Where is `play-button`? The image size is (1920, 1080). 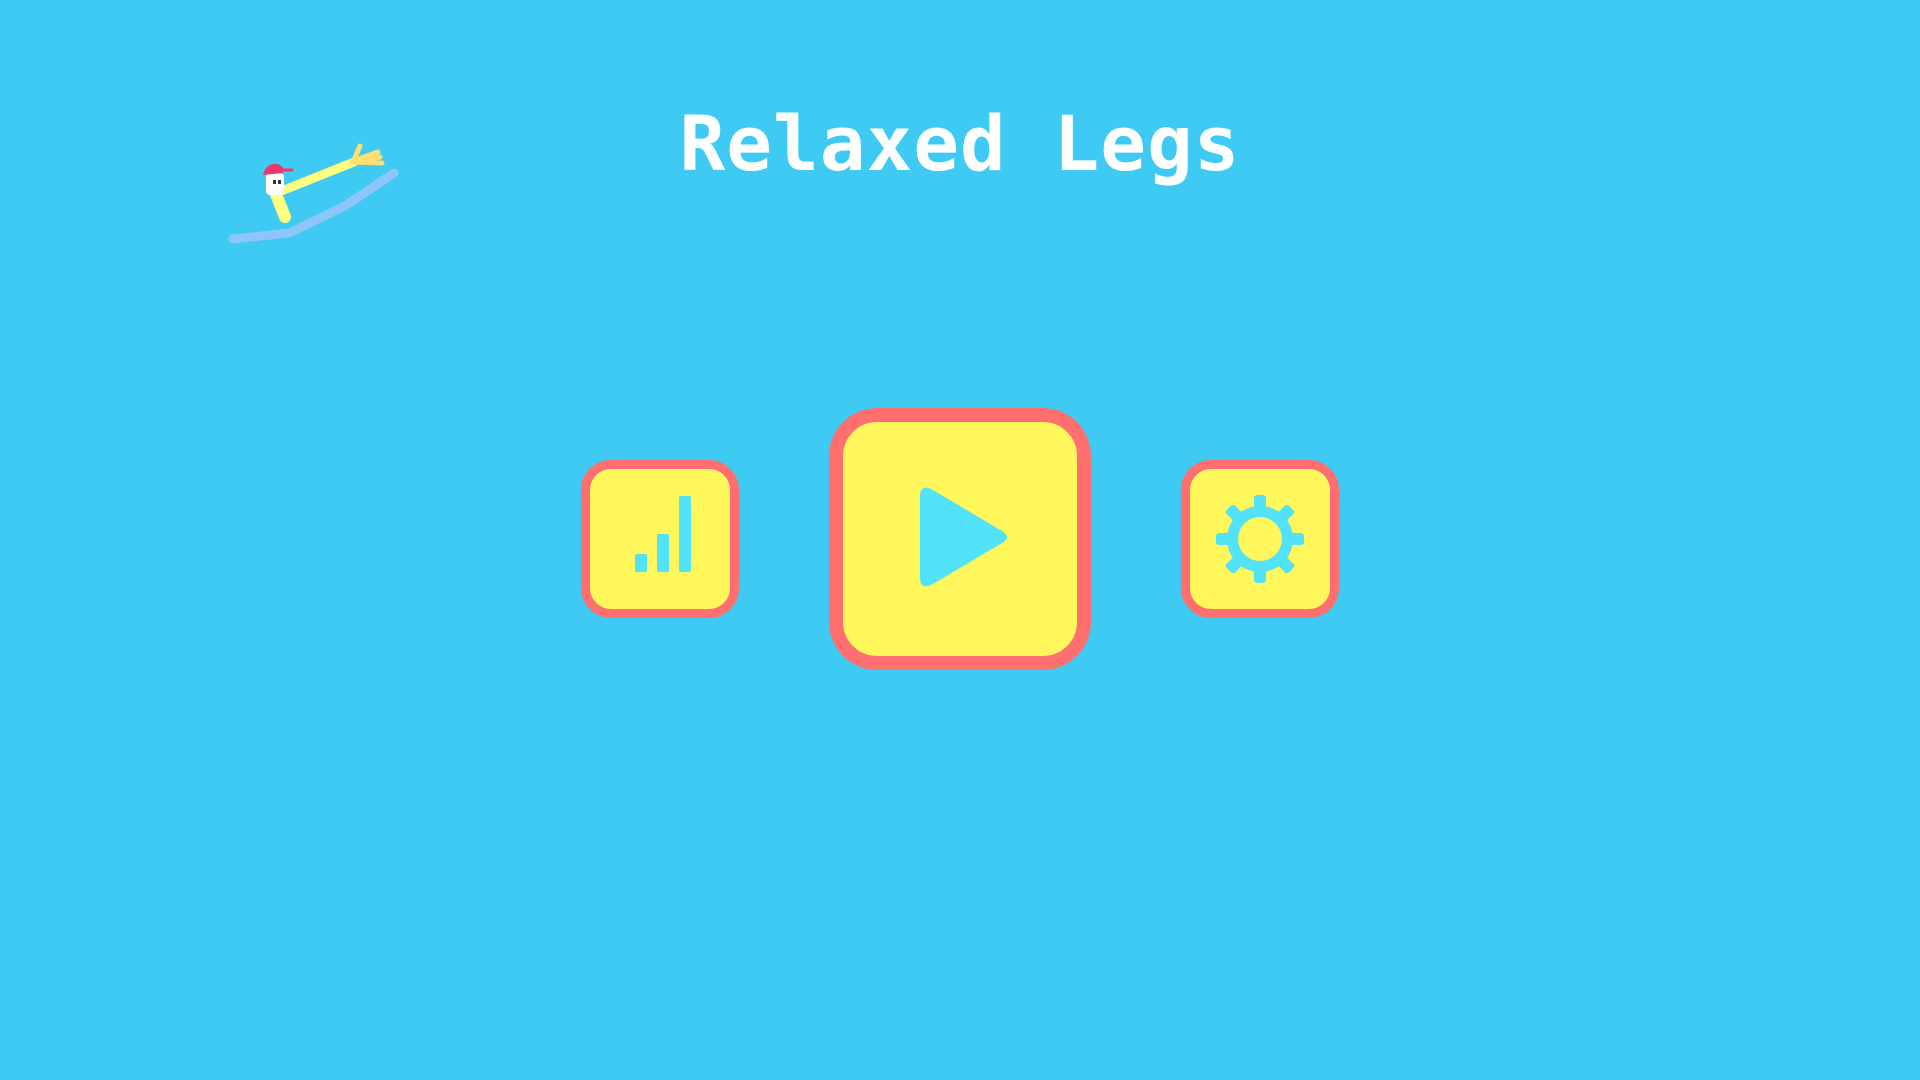
play-button is located at coordinates (960, 539).